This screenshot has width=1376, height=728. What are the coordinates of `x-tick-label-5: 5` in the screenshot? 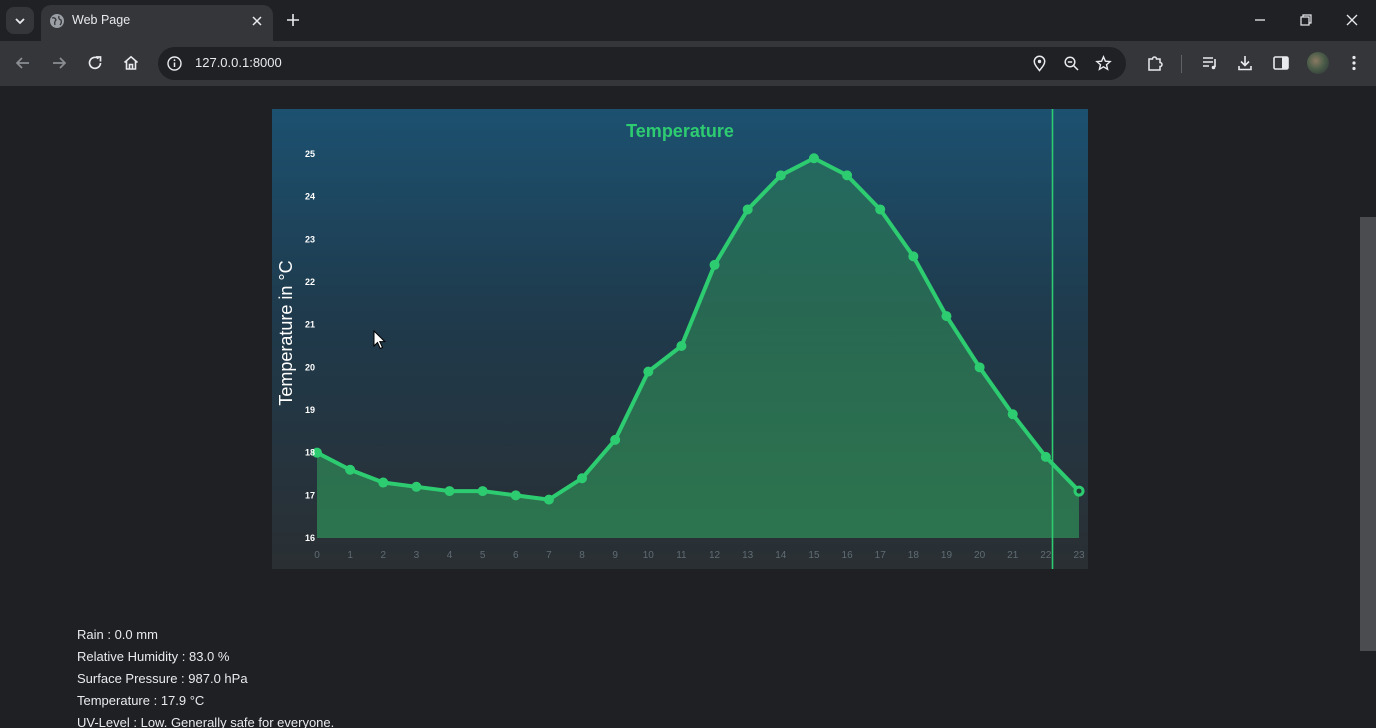 It's located at (483, 555).